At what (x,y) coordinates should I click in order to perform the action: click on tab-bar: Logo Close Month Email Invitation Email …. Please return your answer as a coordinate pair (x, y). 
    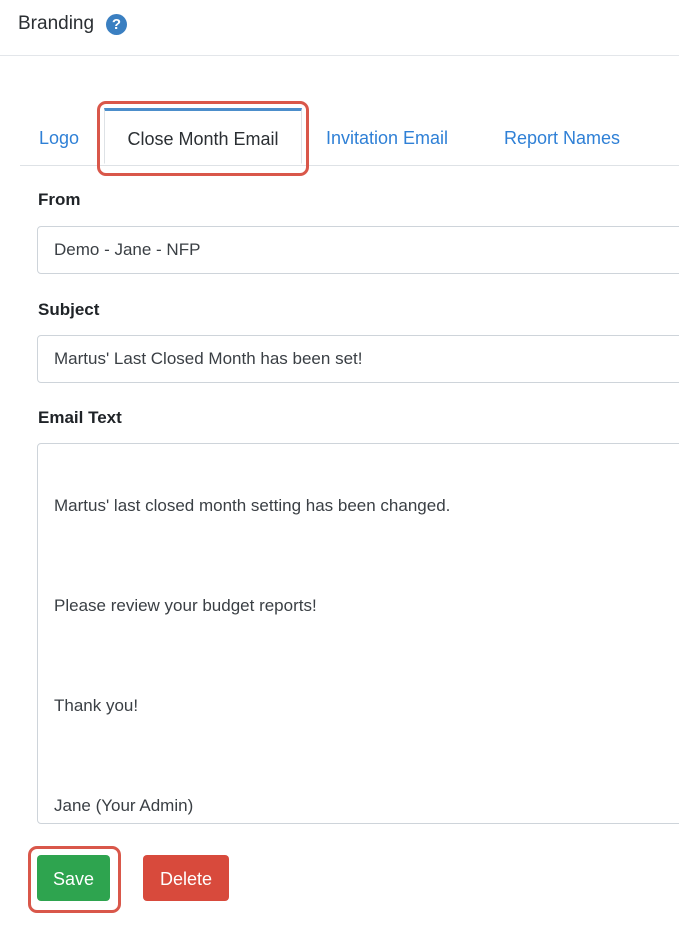
    Looking at the image, I should click on (349, 137).